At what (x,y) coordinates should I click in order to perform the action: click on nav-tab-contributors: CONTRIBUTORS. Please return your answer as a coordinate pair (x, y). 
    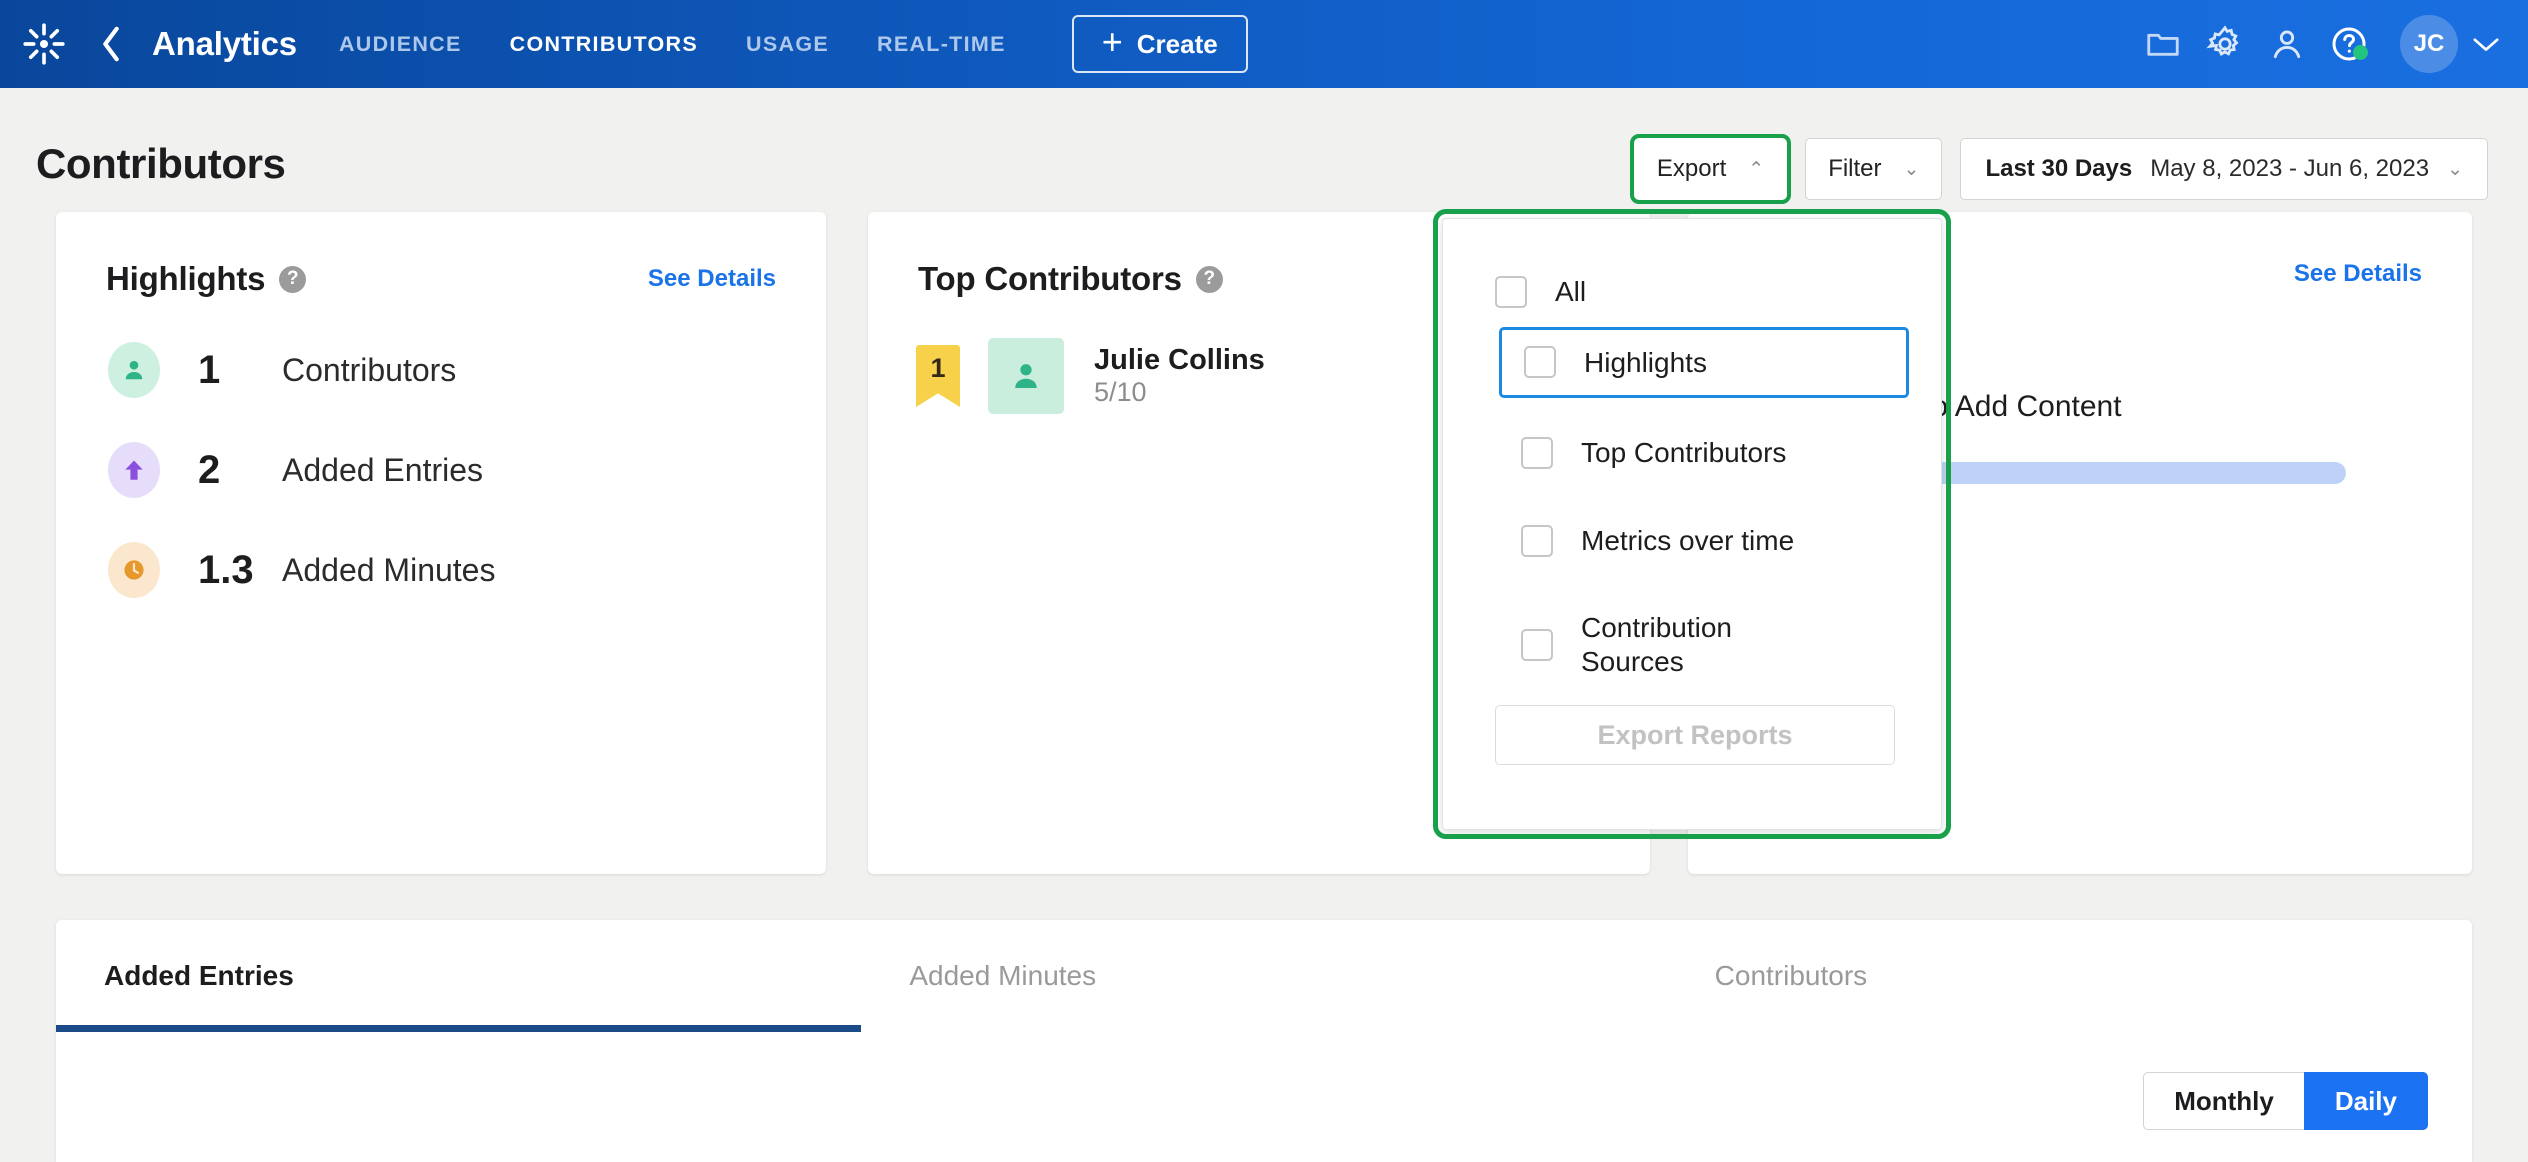
    Looking at the image, I should click on (604, 44).